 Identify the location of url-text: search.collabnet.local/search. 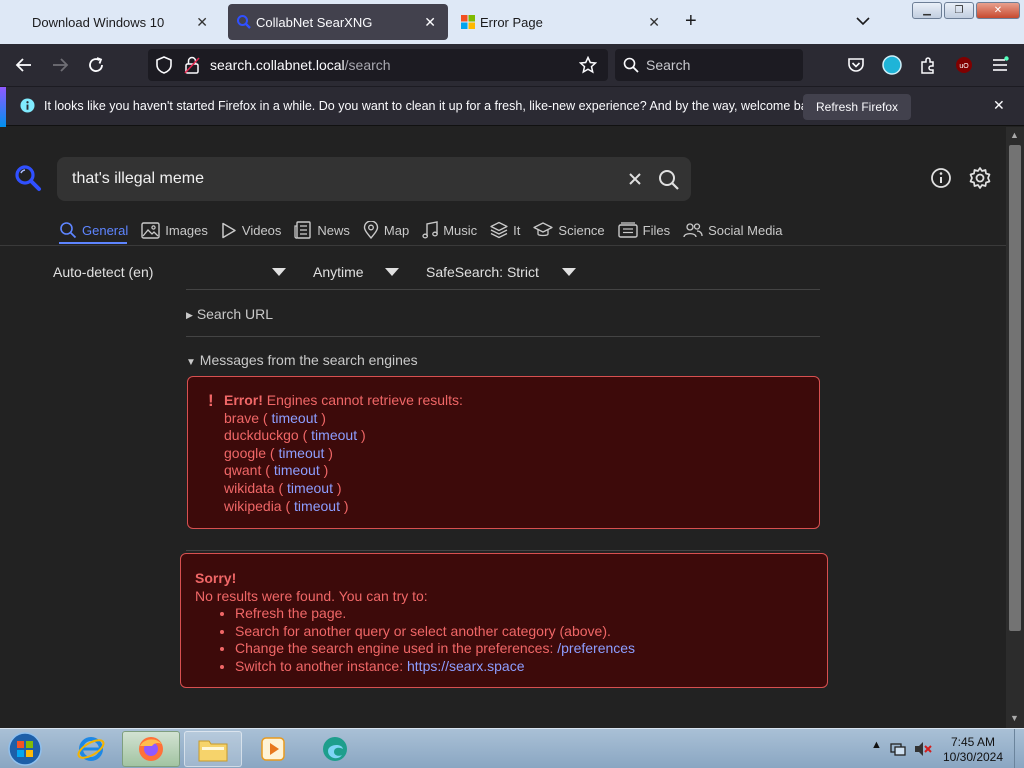
(300, 65).